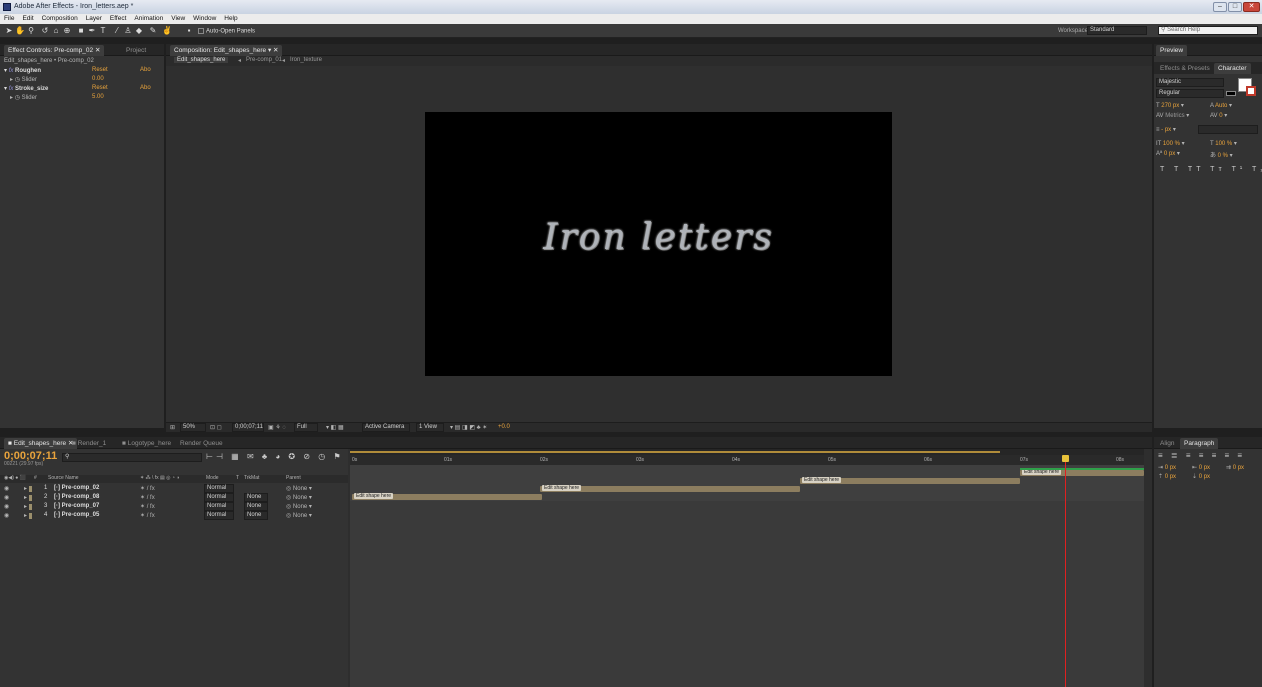 The height and width of the screenshot is (687, 1262). I want to click on type-tool-icon: T, so click(103, 31).